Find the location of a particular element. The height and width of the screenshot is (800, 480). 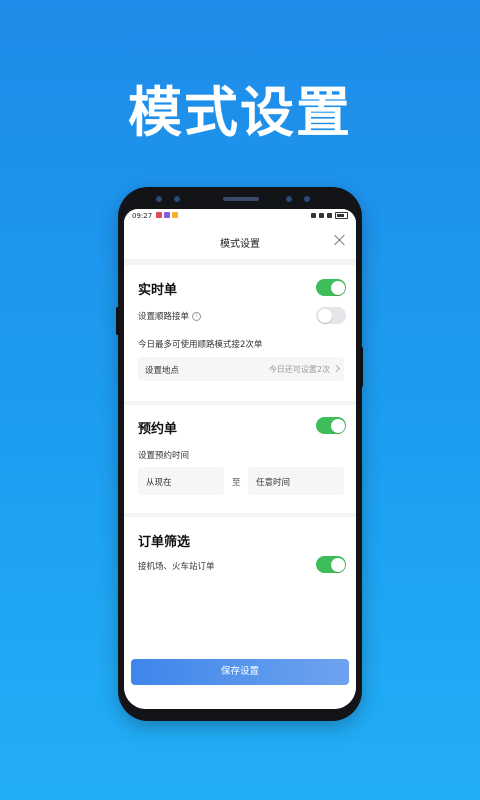

route-label-wrap: 设置顺路接单 i is located at coordinates (170, 316).